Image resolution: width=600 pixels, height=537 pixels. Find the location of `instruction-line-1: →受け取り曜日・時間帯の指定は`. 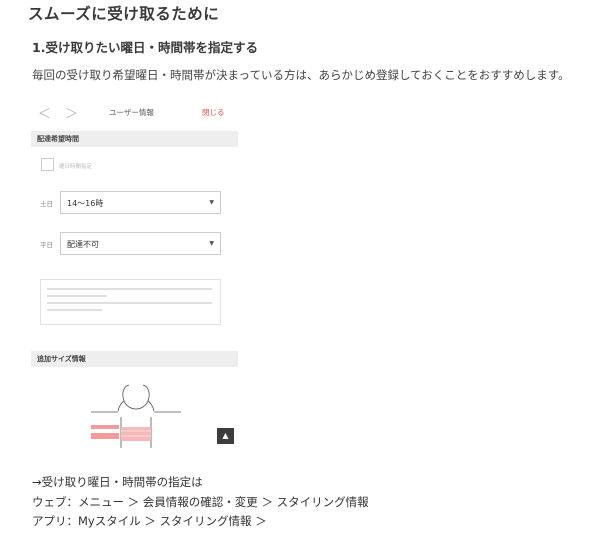

instruction-line-1: →受け取り曜日・時間帯の指定は is located at coordinates (117, 482).